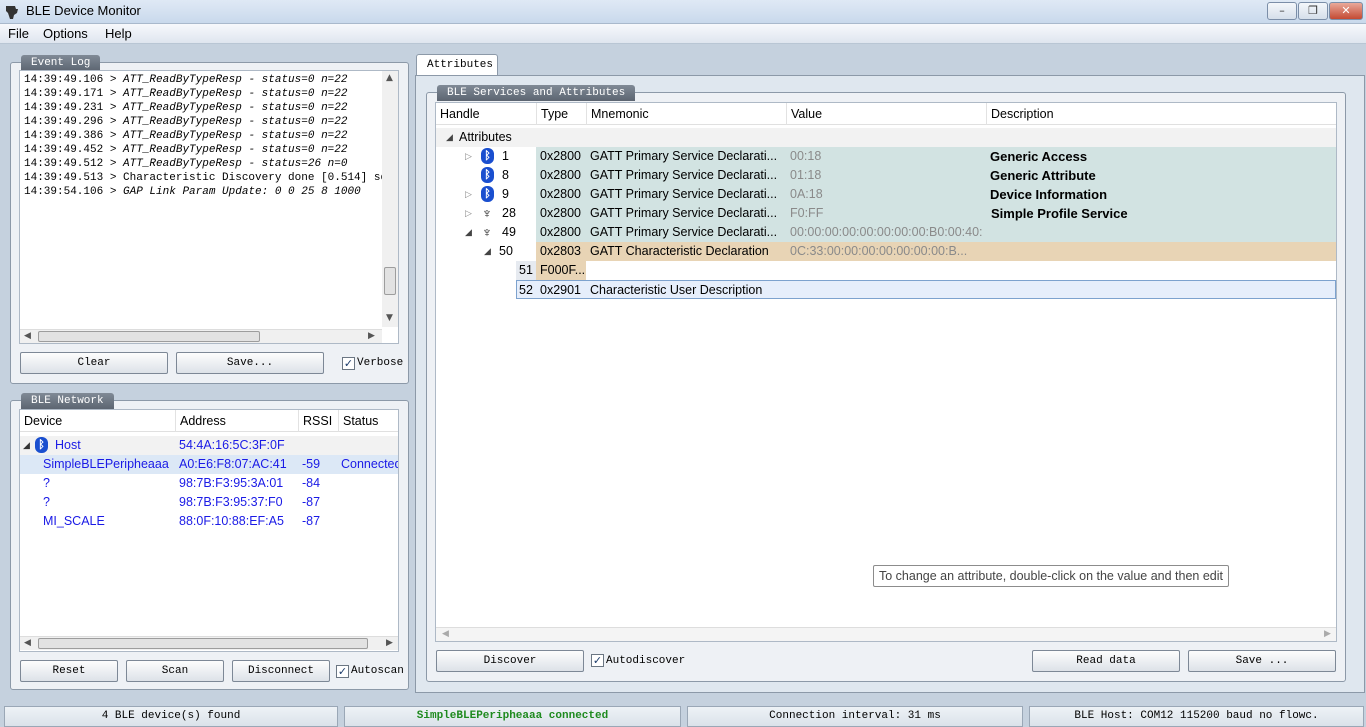  I want to click on col-device: Device, so click(41, 421).